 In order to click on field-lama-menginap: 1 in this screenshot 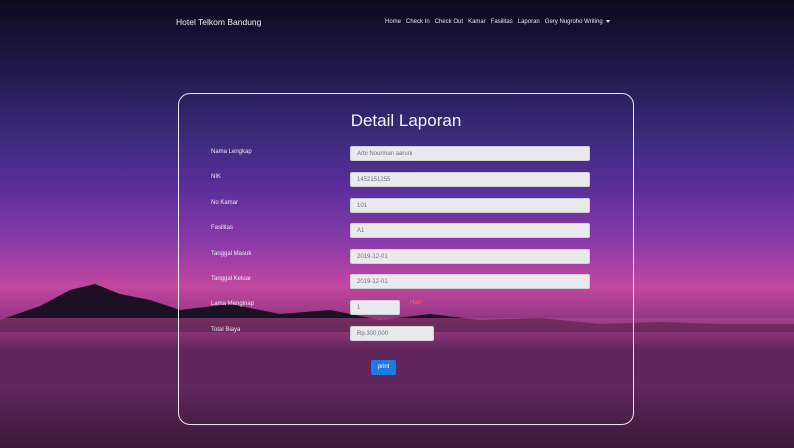, I will do `click(375, 307)`.